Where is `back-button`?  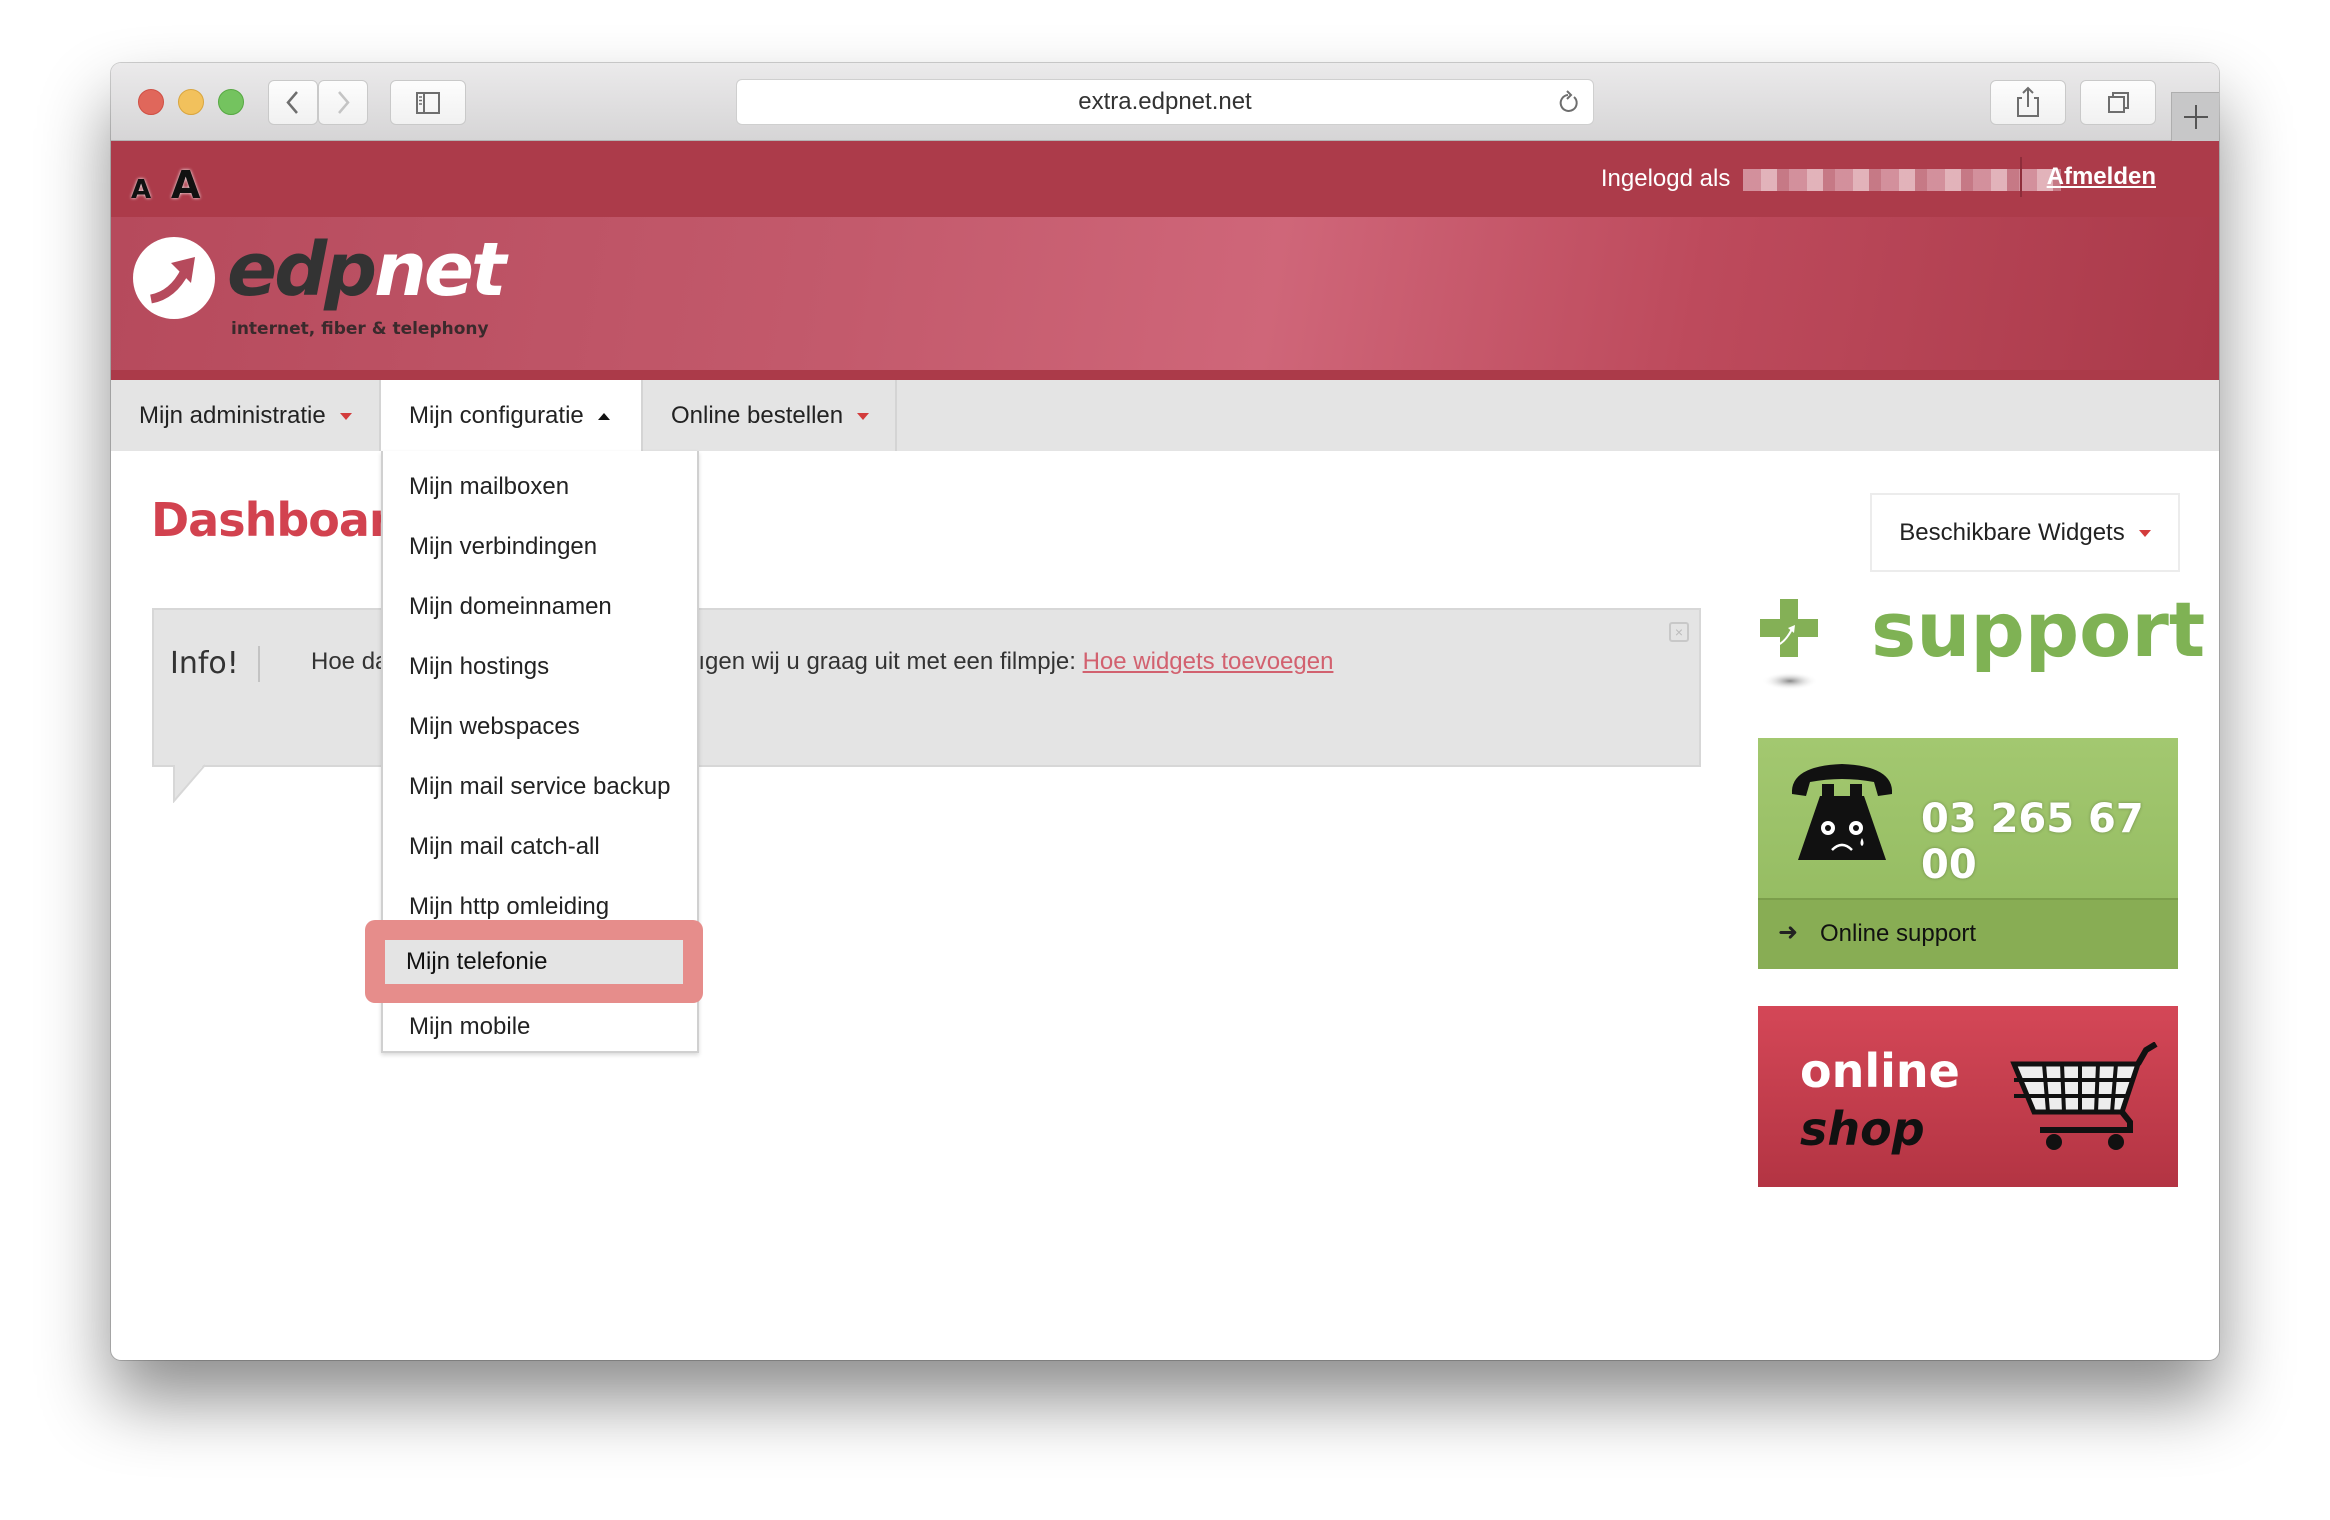
back-button is located at coordinates (293, 102).